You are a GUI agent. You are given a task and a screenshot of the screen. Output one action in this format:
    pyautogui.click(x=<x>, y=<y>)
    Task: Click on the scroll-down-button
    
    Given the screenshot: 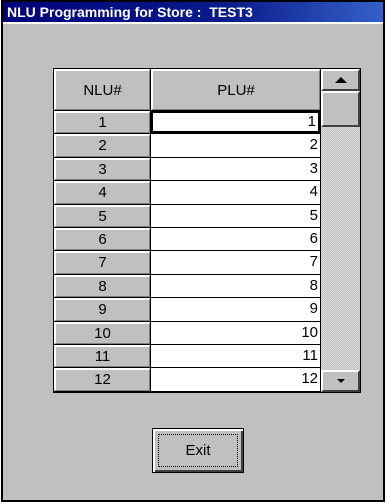 What is the action you would take?
    pyautogui.click(x=340, y=381)
    